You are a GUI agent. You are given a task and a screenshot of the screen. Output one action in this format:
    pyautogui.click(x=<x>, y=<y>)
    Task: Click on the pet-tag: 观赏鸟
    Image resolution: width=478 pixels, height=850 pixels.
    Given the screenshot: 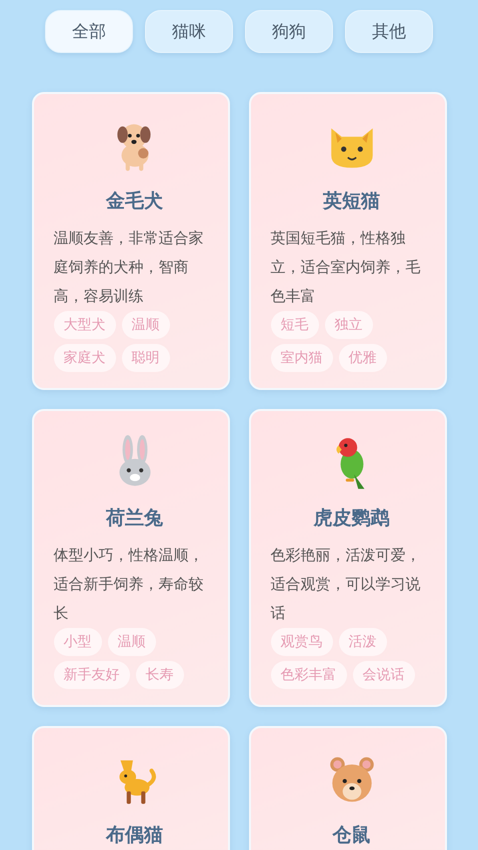 What is the action you would take?
    pyautogui.click(x=301, y=642)
    